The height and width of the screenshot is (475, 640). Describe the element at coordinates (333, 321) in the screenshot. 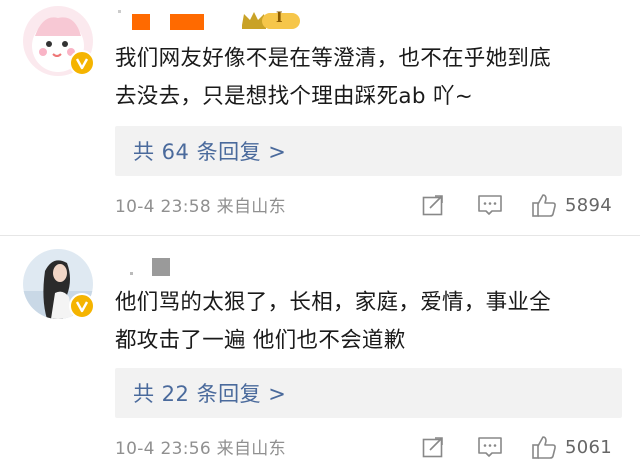

I see `comment-text: 他们骂的太狠了，长相，家庭，爱情，事业全 都攻击了一遍 他们也不会道歉` at that location.